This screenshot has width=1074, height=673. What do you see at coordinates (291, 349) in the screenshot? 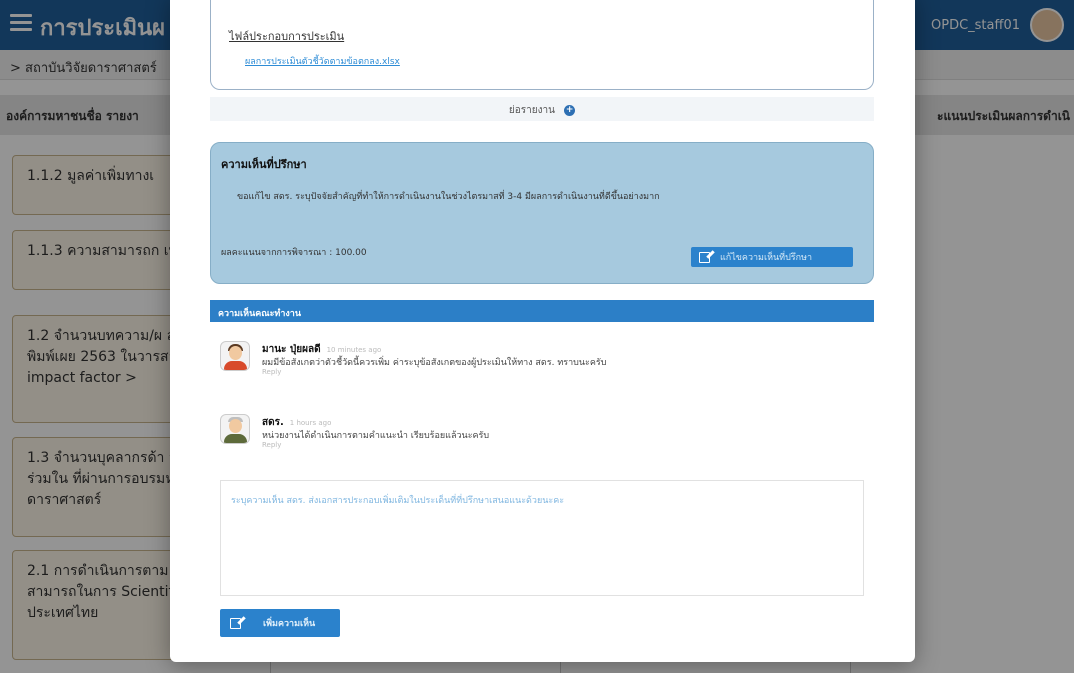
I see `comment-author: มานะ ปุ่ยผลดี` at bounding box center [291, 349].